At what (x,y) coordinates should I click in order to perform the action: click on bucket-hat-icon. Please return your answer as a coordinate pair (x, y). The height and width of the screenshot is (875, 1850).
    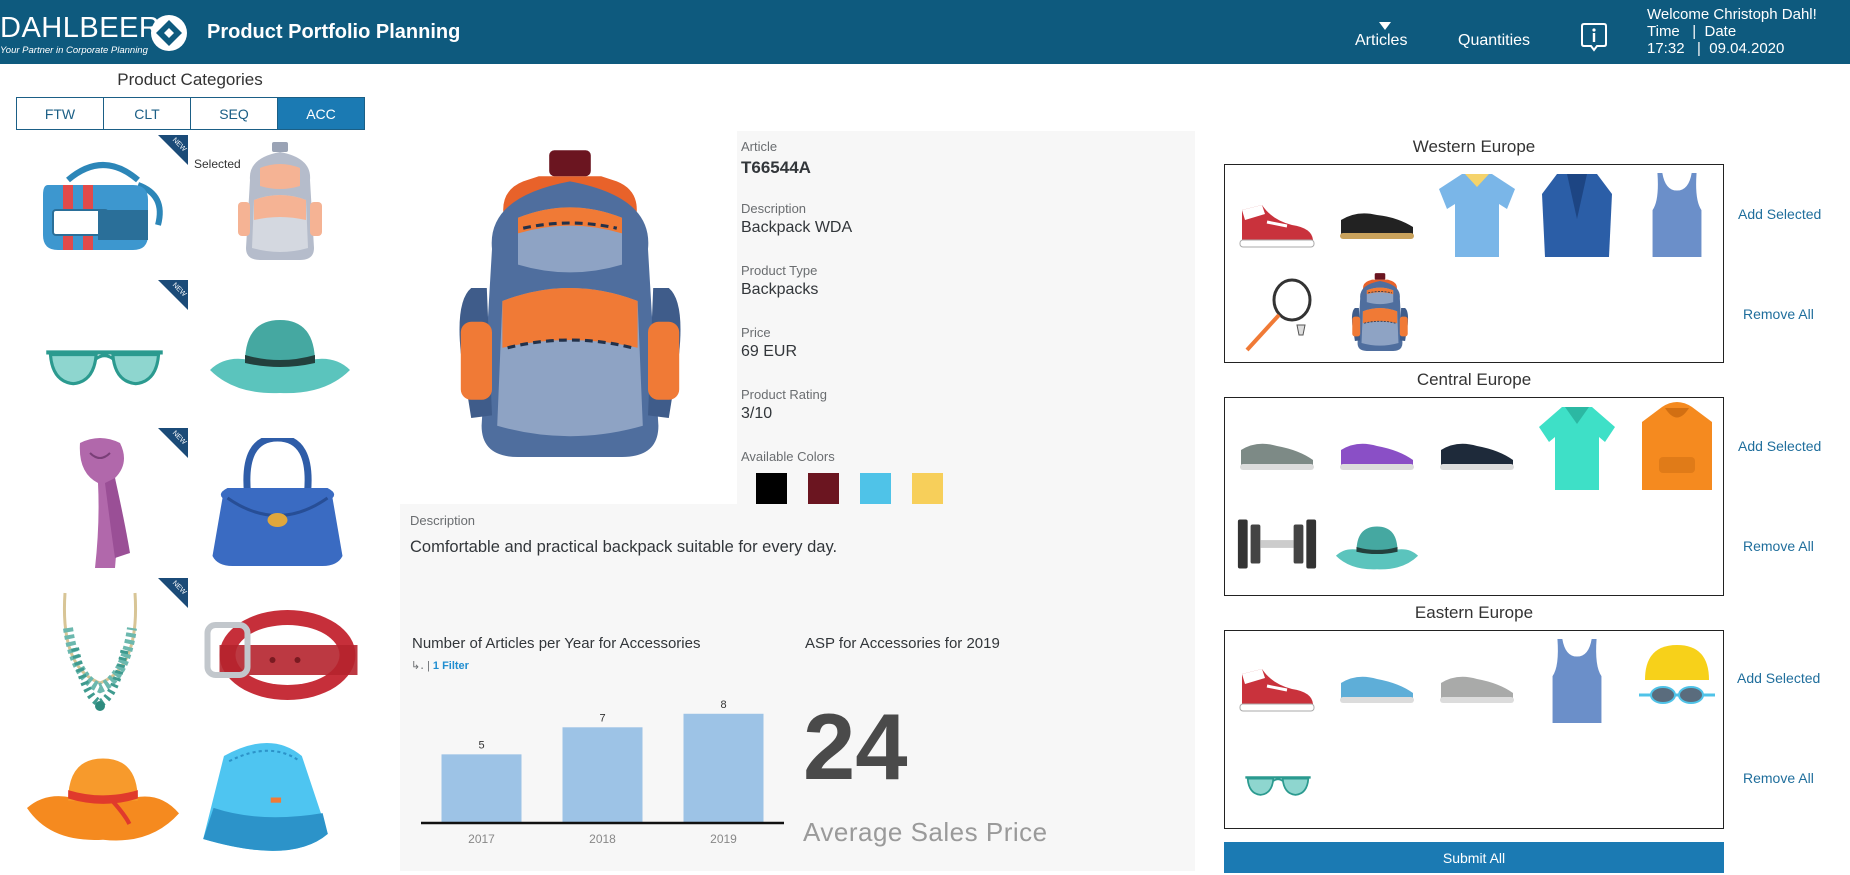
    Looking at the image, I should click on (265, 796).